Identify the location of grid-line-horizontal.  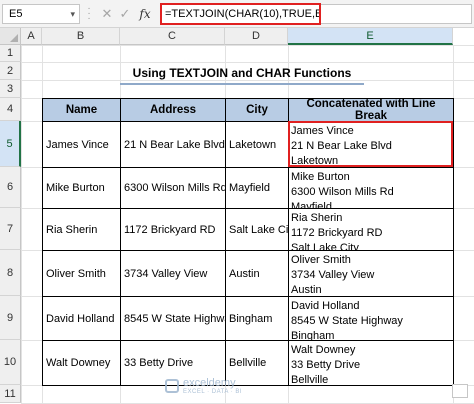
(247, 45).